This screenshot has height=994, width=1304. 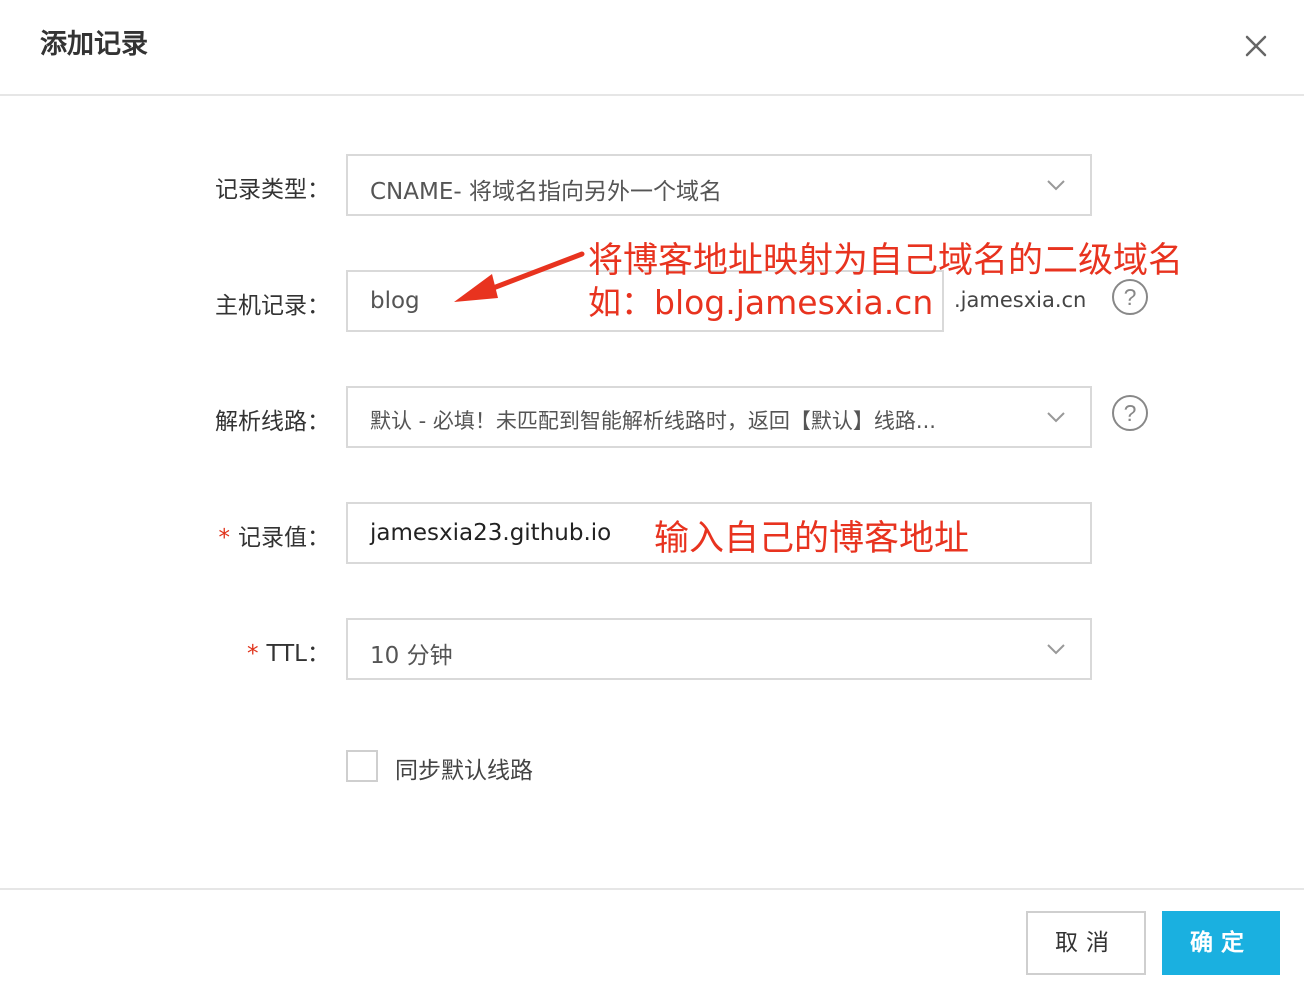 What do you see at coordinates (546, 192) in the screenshot?
I see `record-type-value: CNAME- 将域名指向另外一个域名` at bounding box center [546, 192].